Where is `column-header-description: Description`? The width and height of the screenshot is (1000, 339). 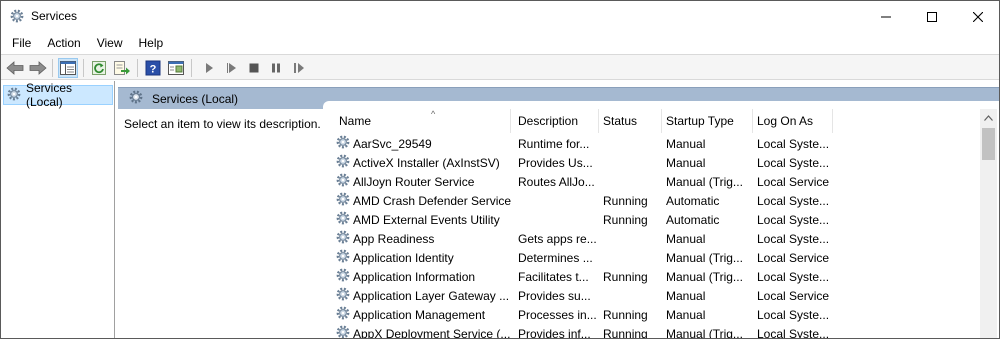
column-header-description: Description is located at coordinates (556, 121).